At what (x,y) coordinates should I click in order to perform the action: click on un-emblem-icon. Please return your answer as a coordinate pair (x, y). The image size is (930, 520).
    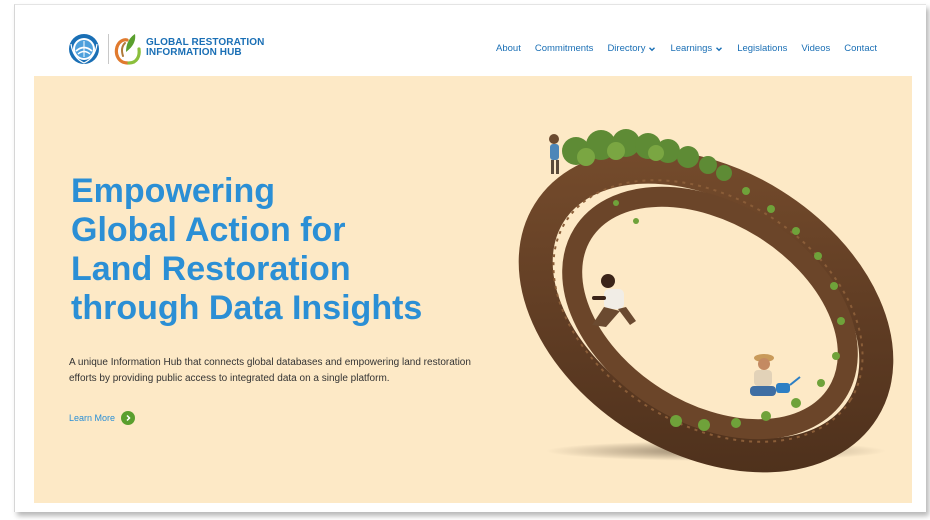
    Looking at the image, I should click on (84, 49).